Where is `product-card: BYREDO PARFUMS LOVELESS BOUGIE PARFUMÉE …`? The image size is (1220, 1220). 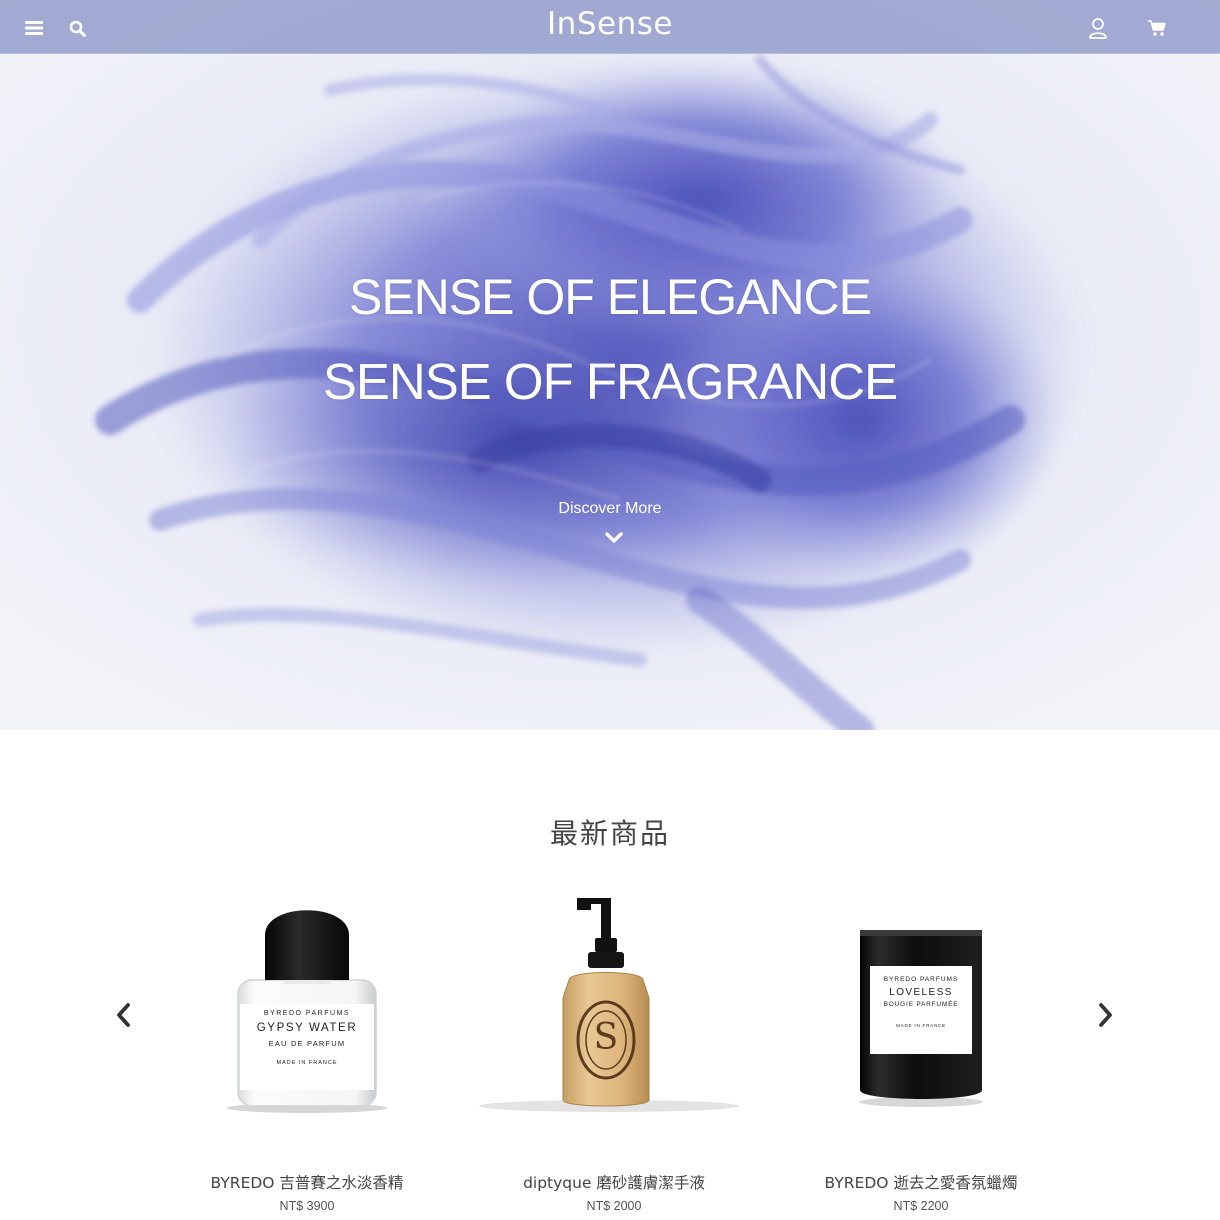
product-card: BYREDO PARFUMS LOVELESS BOUGIE PARFUMÉE … is located at coordinates (921, 1050).